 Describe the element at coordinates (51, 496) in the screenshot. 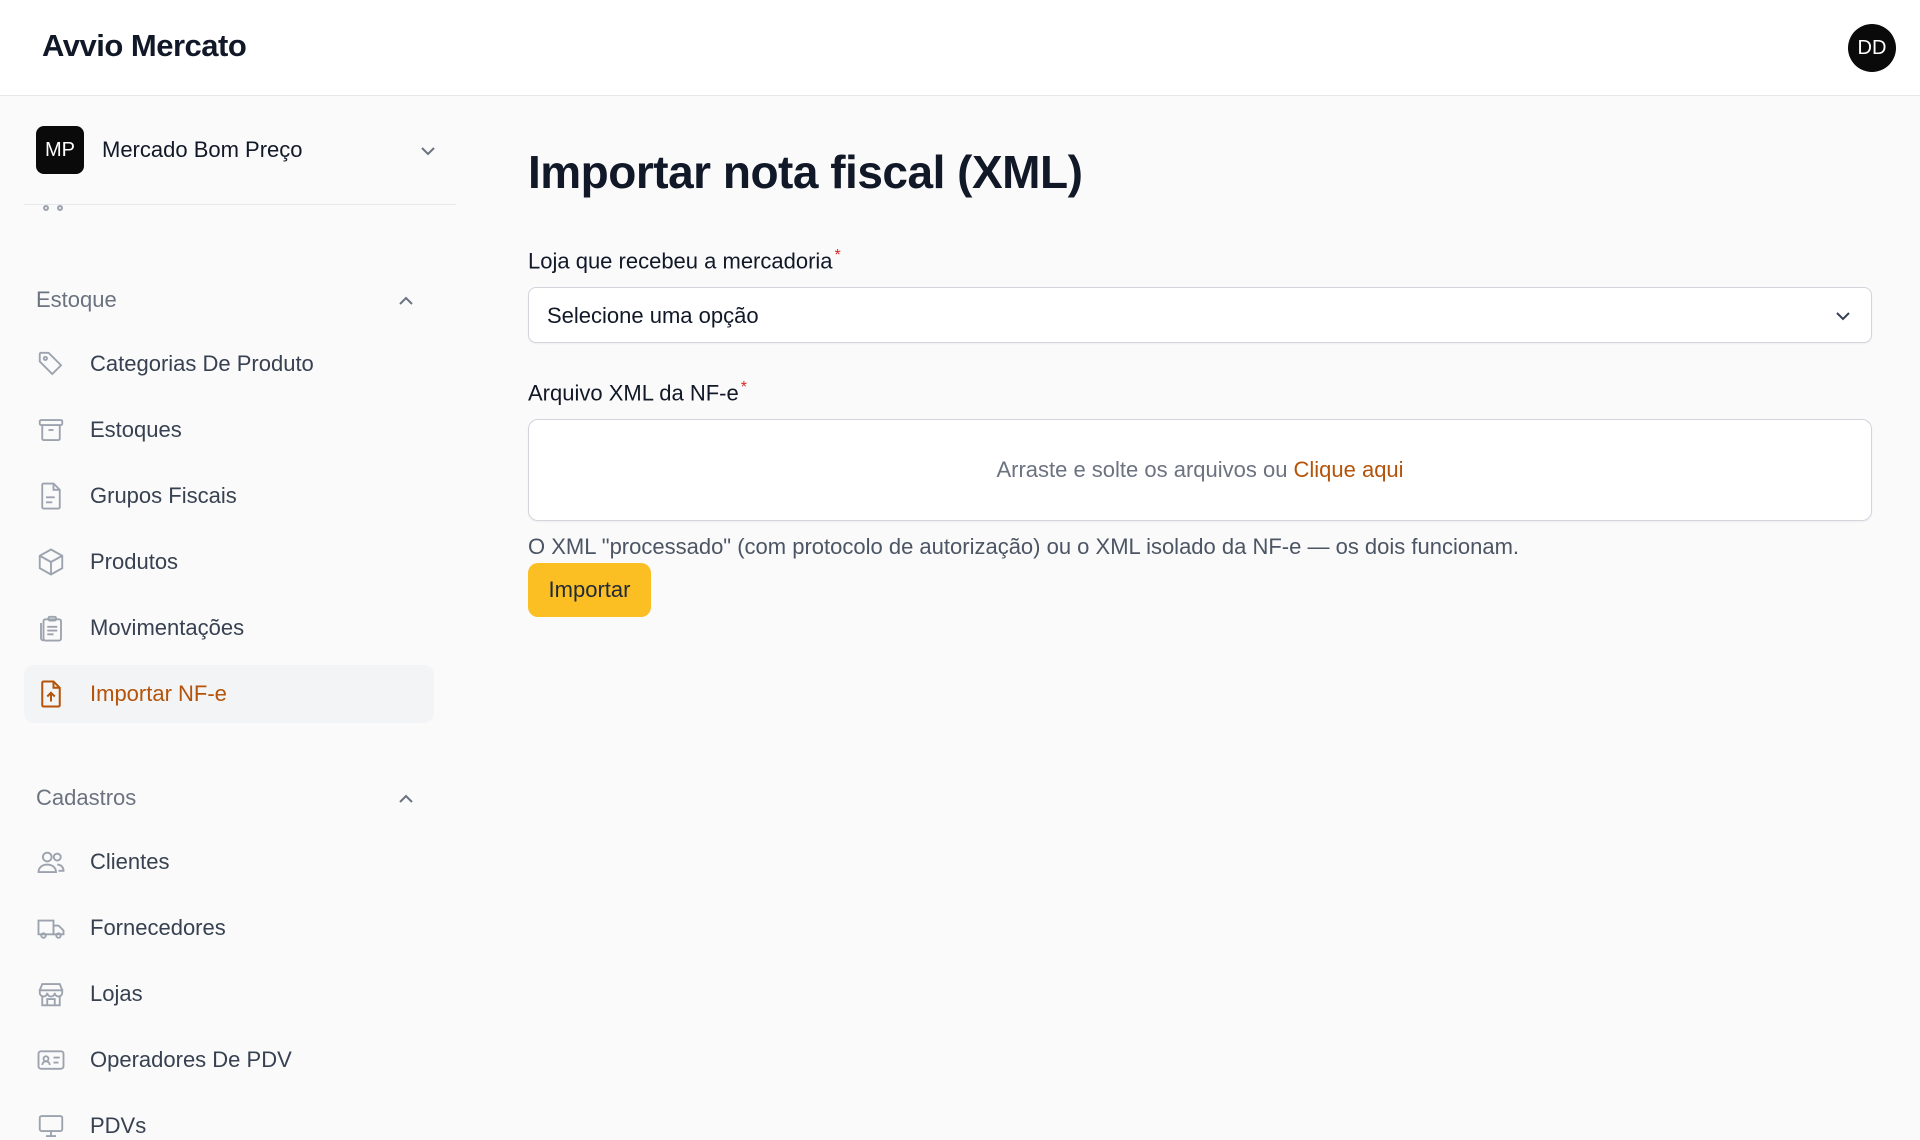

I see `document-text-icon` at that location.